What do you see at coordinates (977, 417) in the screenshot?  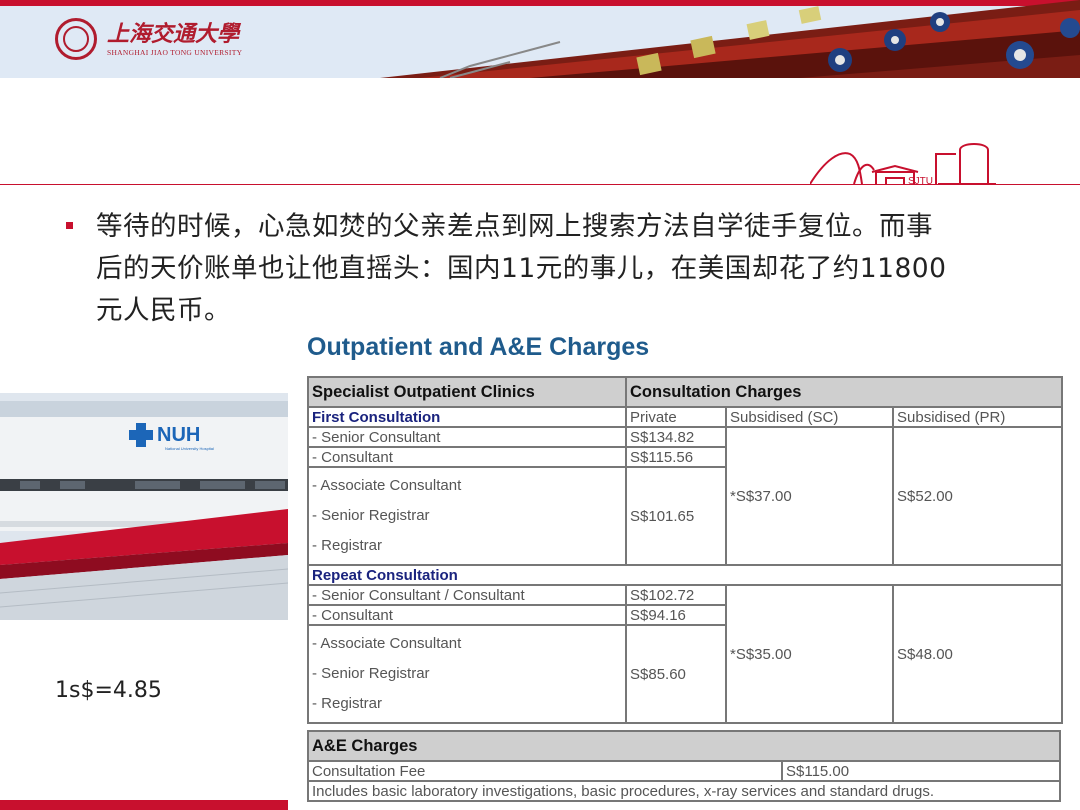 I see `subheader-pr: Subsidised (PR)` at bounding box center [977, 417].